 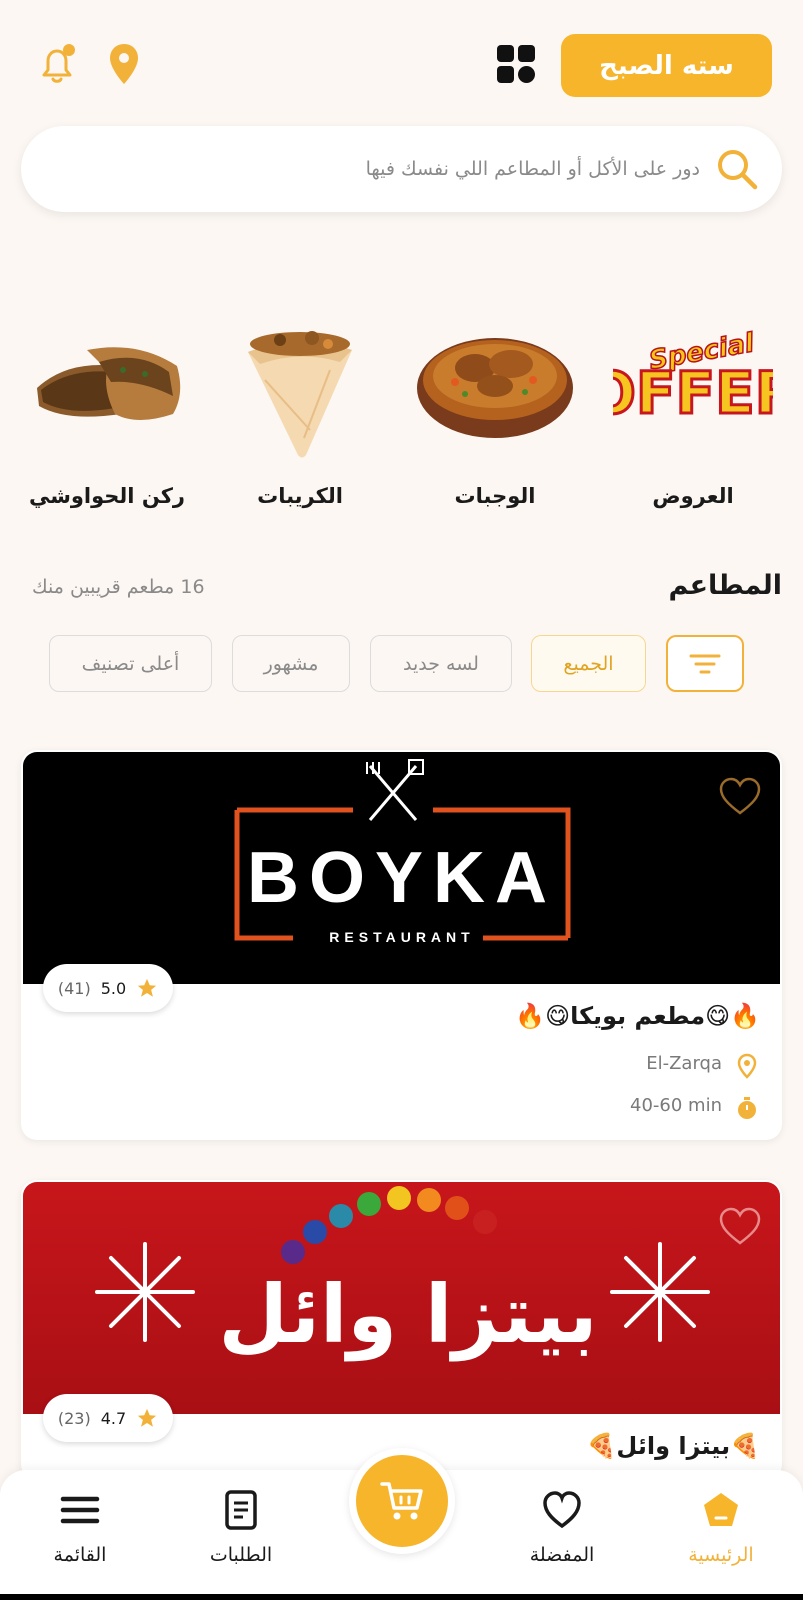 I want to click on filter-chip-new: لسه جديد, so click(x=441, y=663).